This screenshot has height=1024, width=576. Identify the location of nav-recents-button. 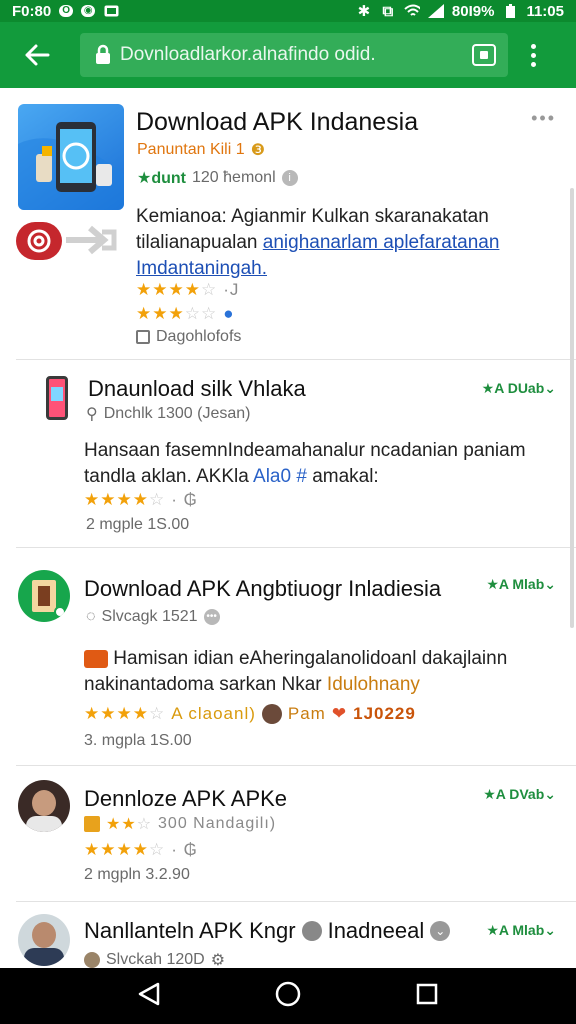
(427, 996).